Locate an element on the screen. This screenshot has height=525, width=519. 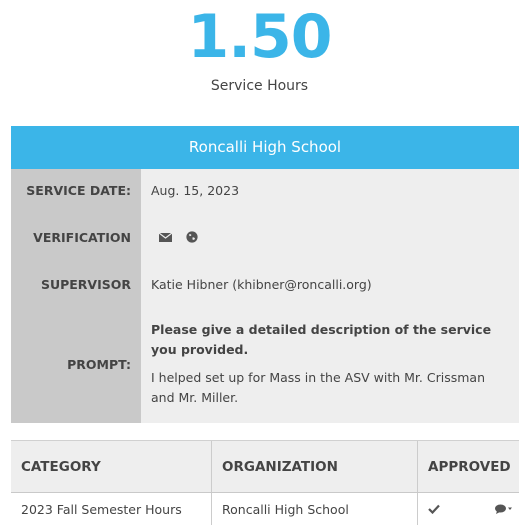
verification-label: VERIFICATION is located at coordinates (76, 237).